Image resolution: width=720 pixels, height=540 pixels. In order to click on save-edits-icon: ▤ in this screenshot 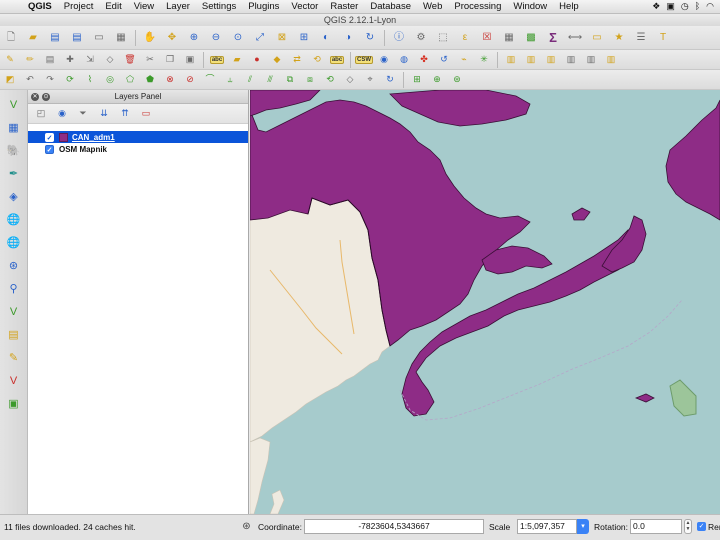, I will do `click(50, 60)`.